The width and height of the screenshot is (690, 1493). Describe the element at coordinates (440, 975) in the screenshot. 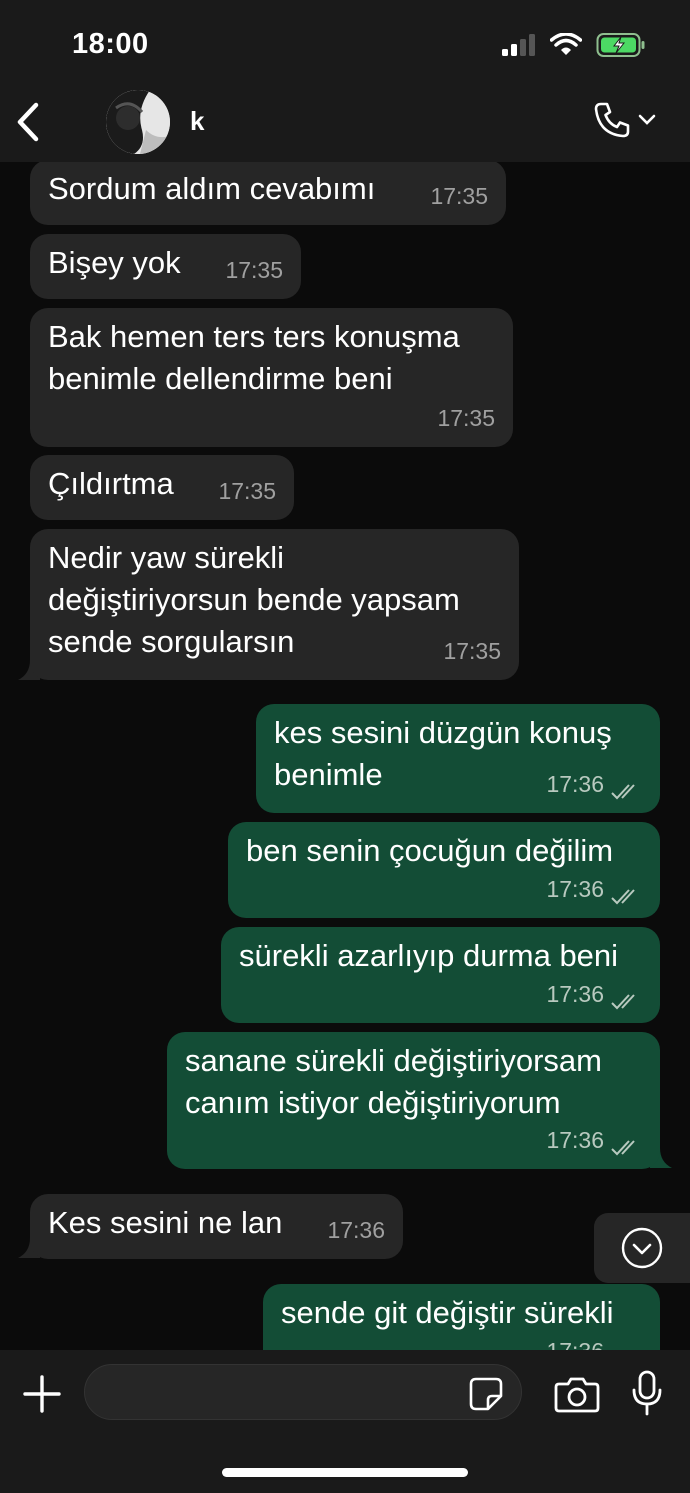

I see `message-outgoing: sürekli azarlıyıp durma beni 17:36` at that location.